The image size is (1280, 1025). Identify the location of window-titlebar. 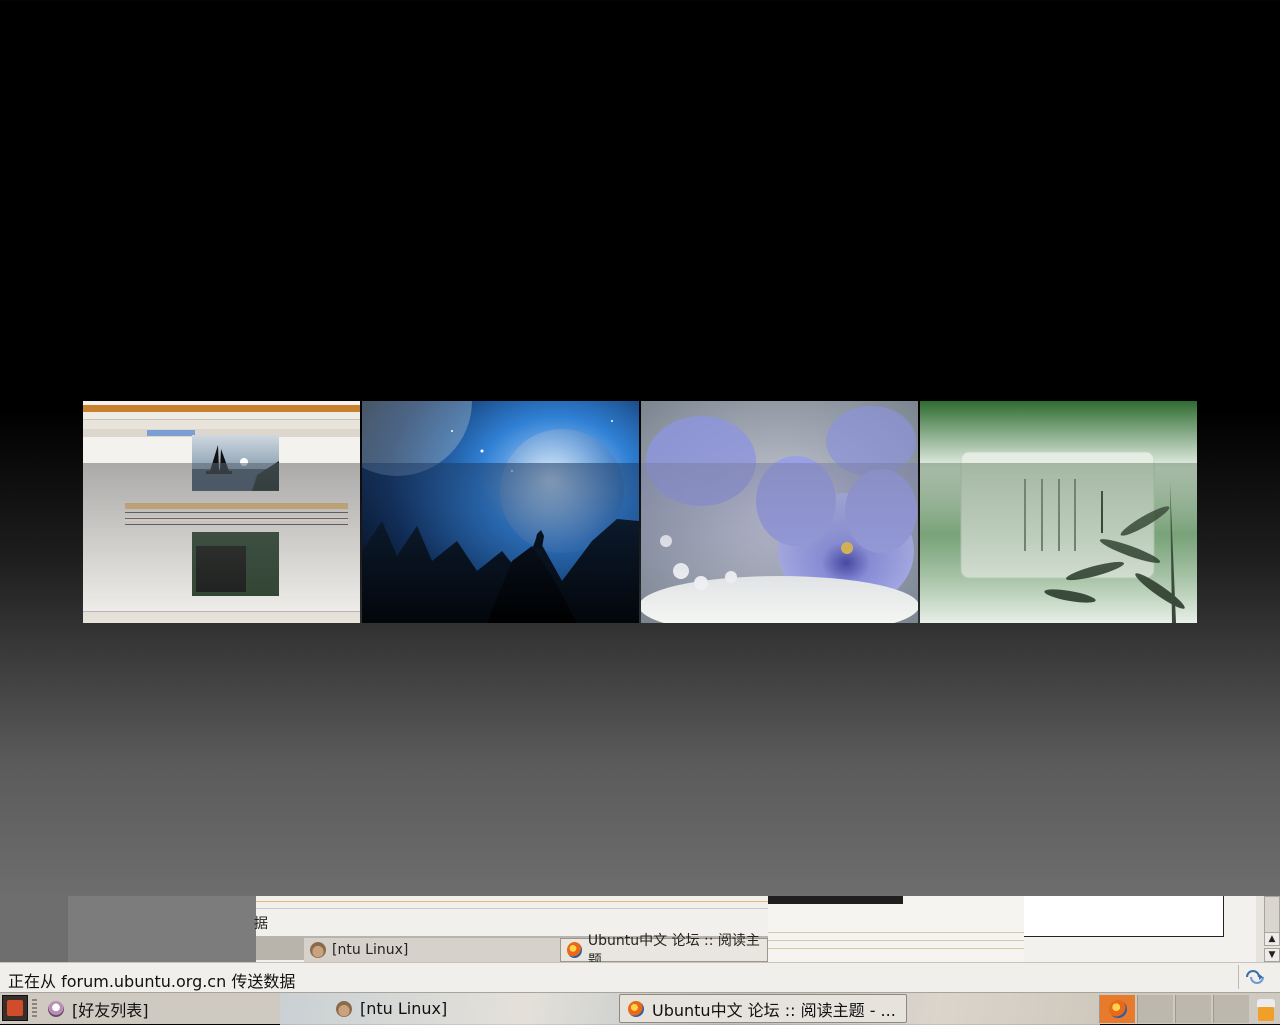
(221, 408).